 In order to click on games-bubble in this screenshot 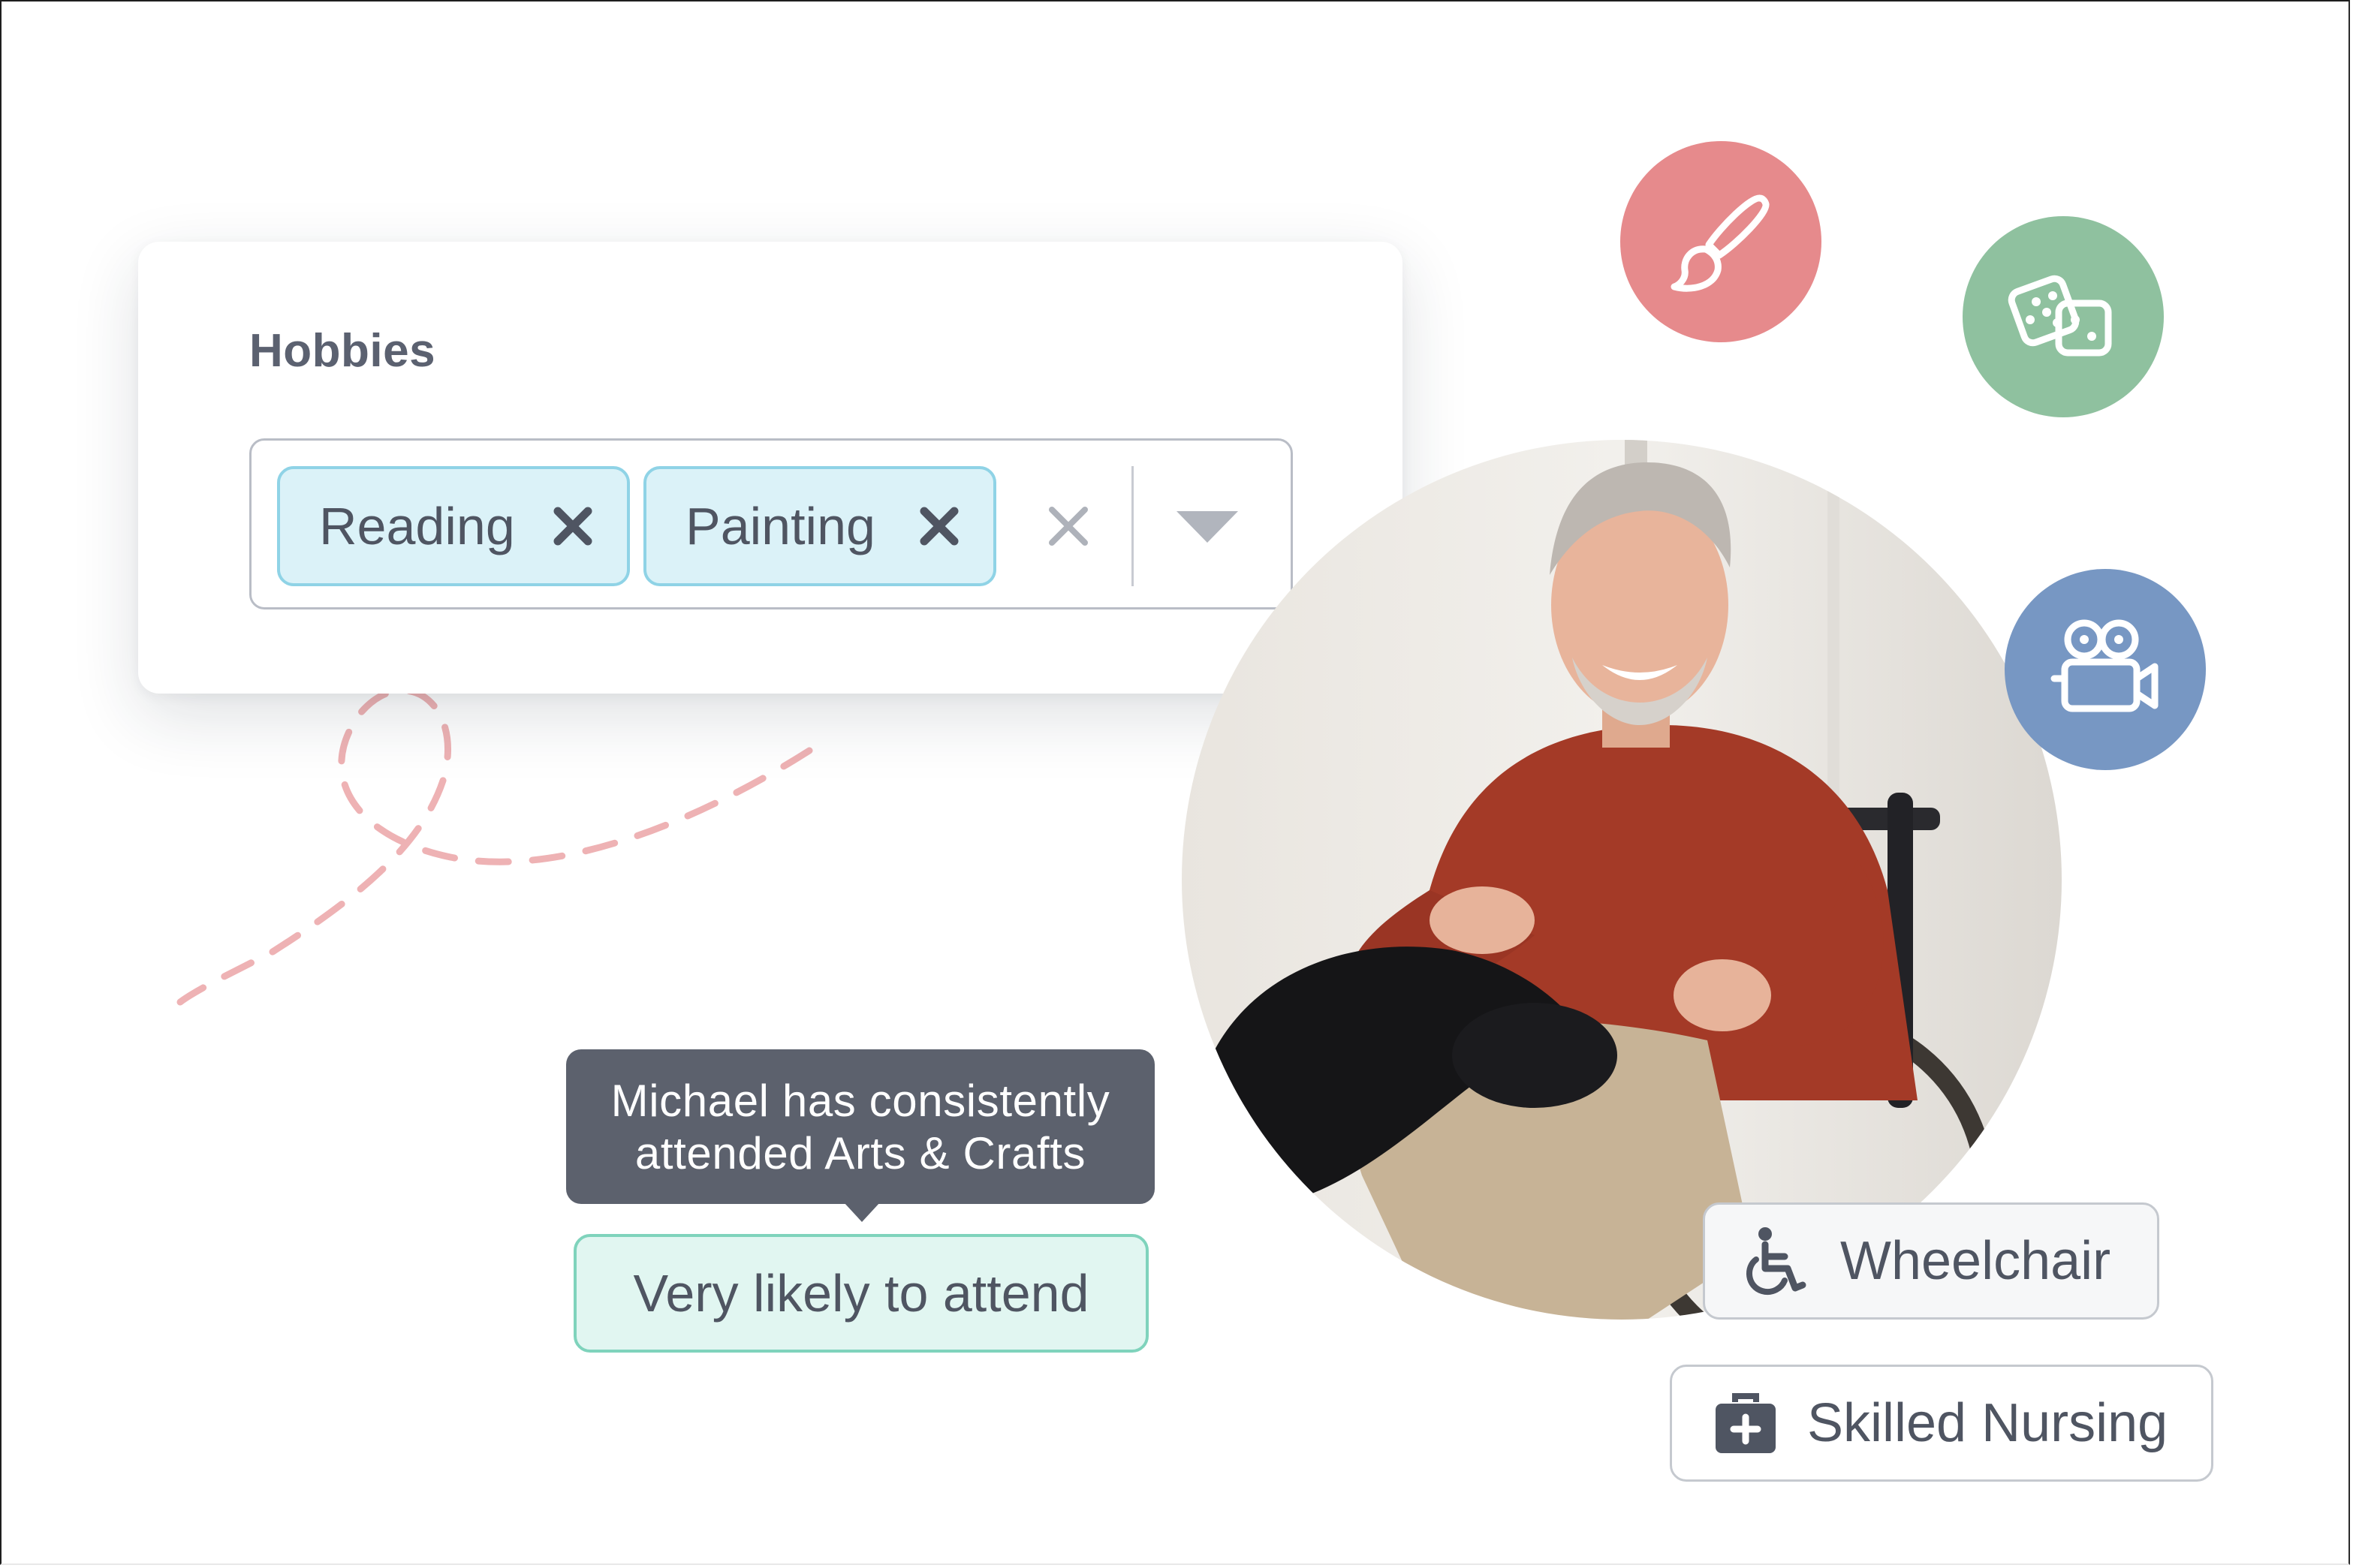, I will do `click(2063, 316)`.